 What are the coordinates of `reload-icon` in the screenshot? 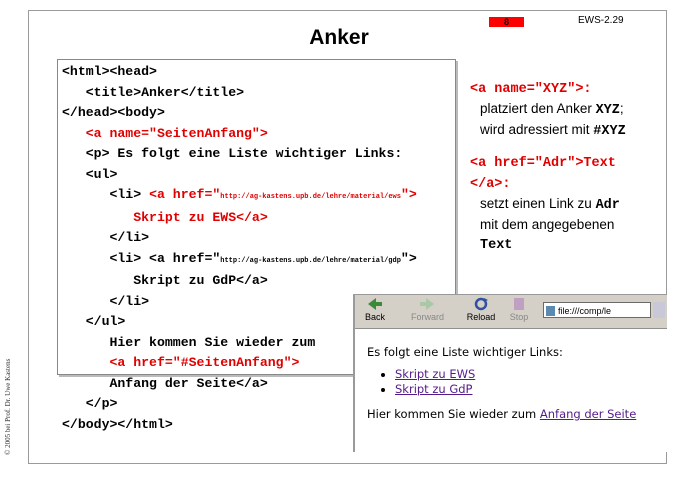 It's located at (481, 304).